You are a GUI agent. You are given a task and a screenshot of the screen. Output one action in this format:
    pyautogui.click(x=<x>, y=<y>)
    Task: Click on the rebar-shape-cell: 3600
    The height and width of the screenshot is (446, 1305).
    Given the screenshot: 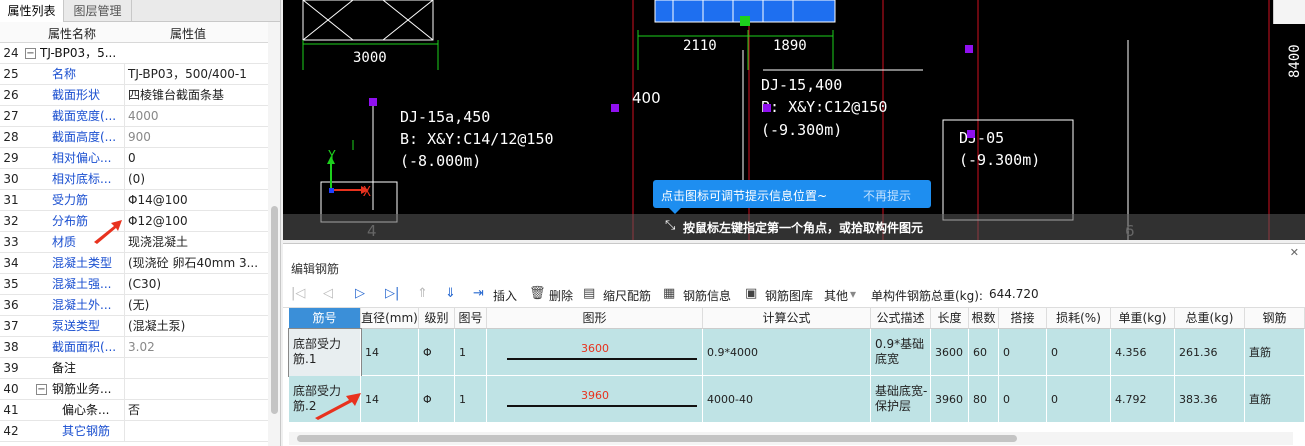 What is the action you would take?
    pyautogui.click(x=595, y=352)
    